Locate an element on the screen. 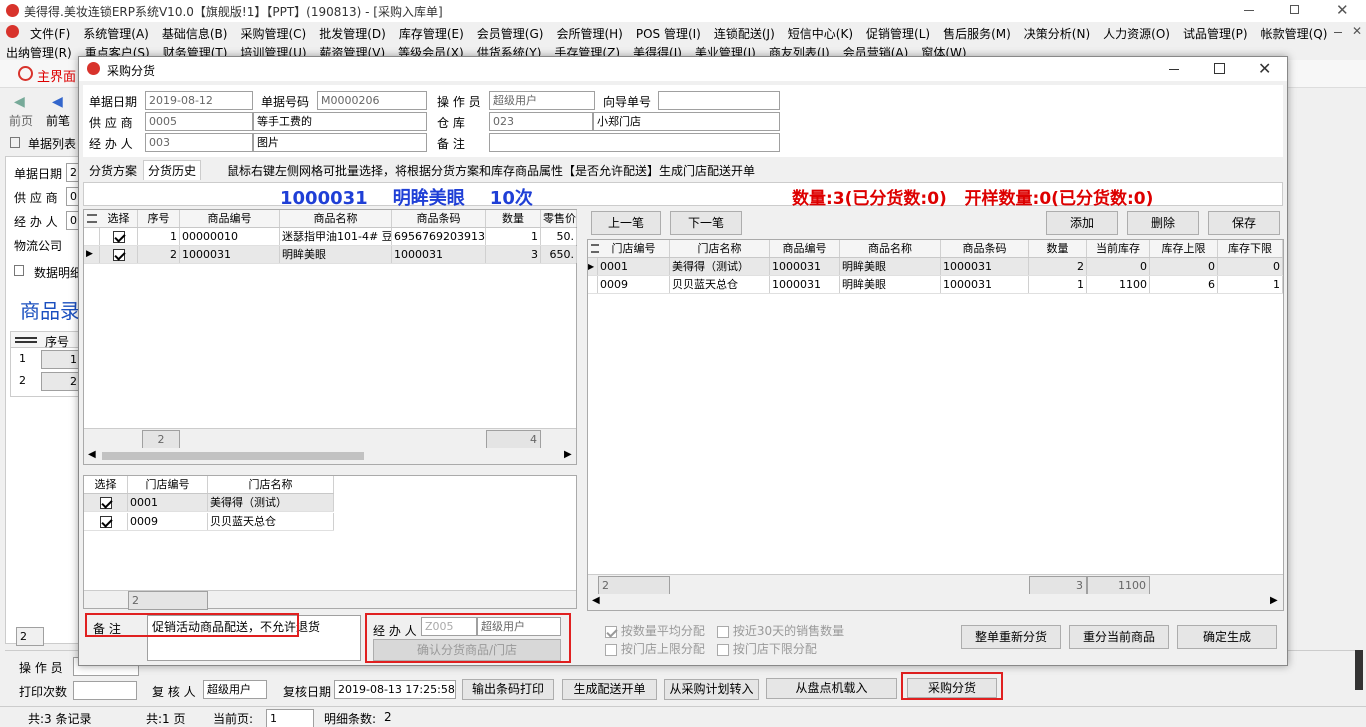 This screenshot has width=1366, height=727. menu-item: 帐款管理(Q) is located at coordinates (1294, 34).